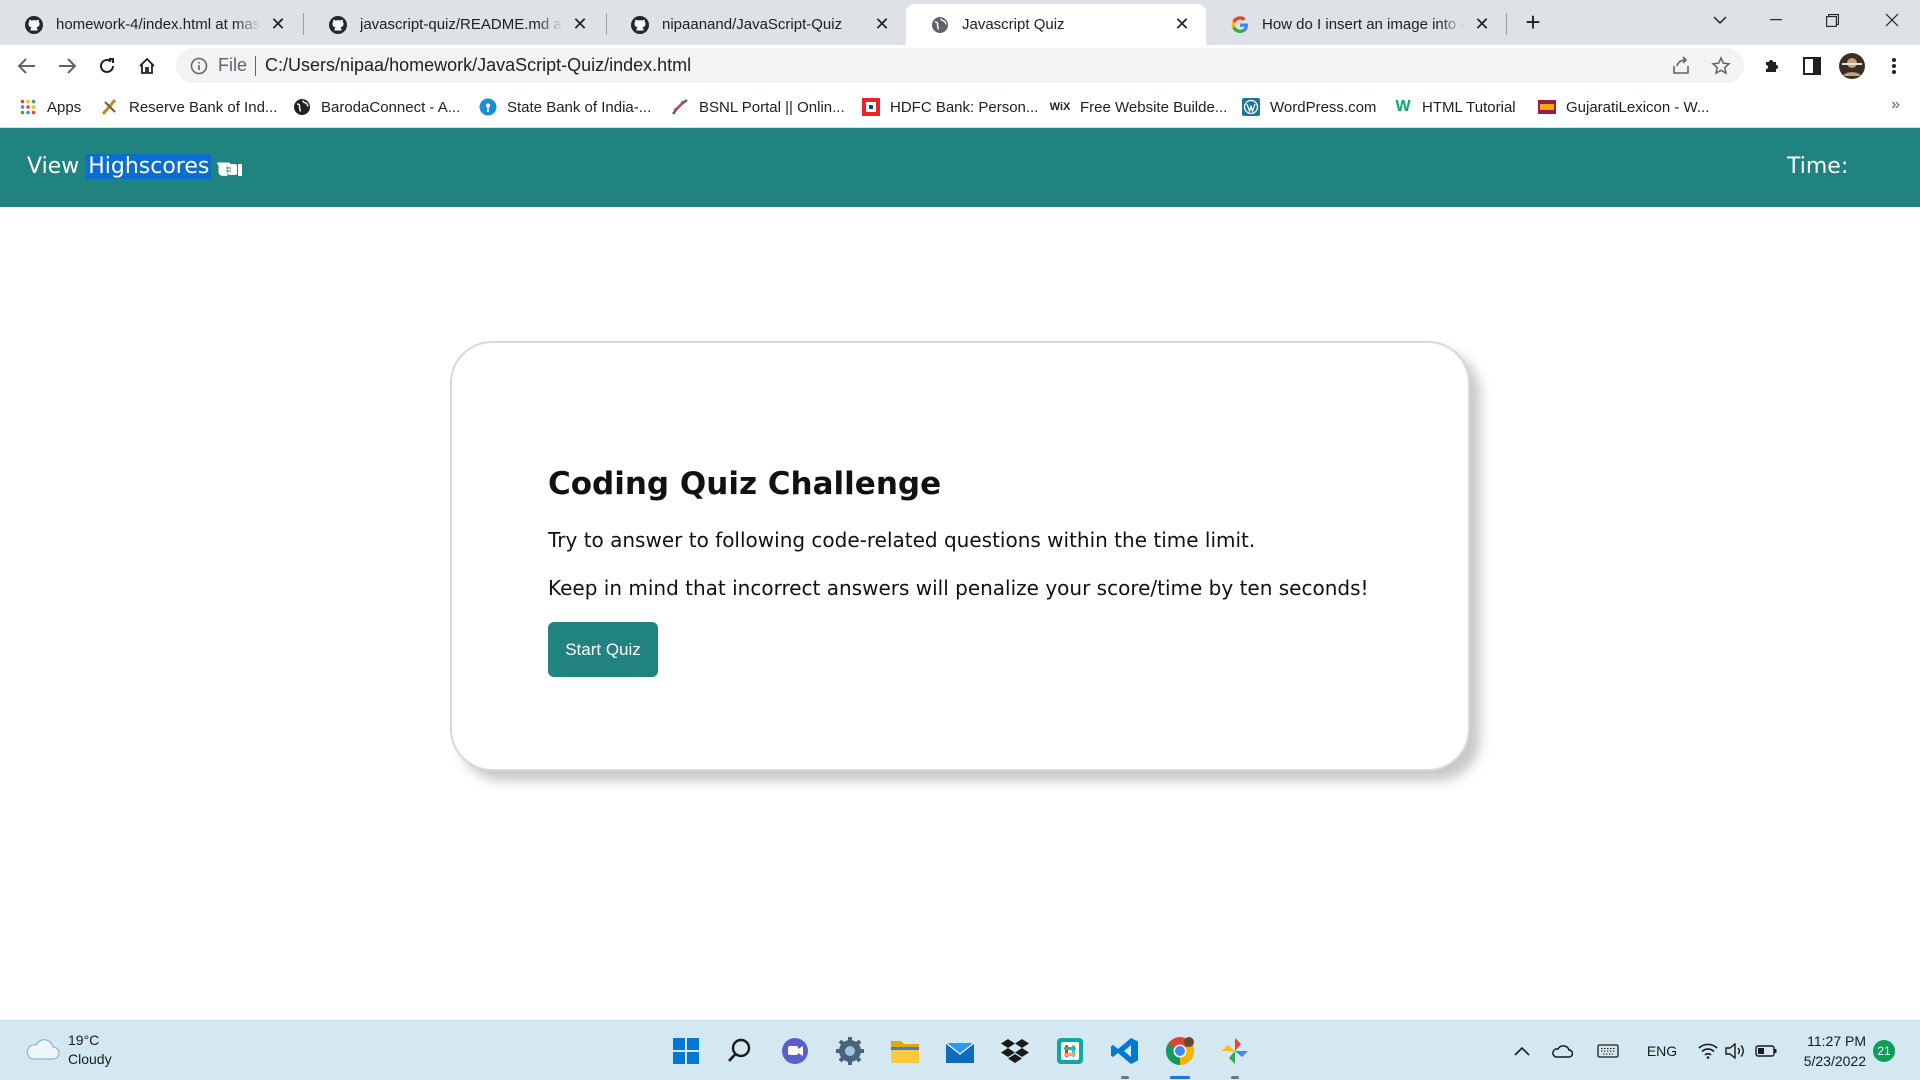 Image resolution: width=1920 pixels, height=1080 pixels. Describe the element at coordinates (1469, 107) in the screenshot. I see `bookmark-label: HTML Tutorial` at that location.